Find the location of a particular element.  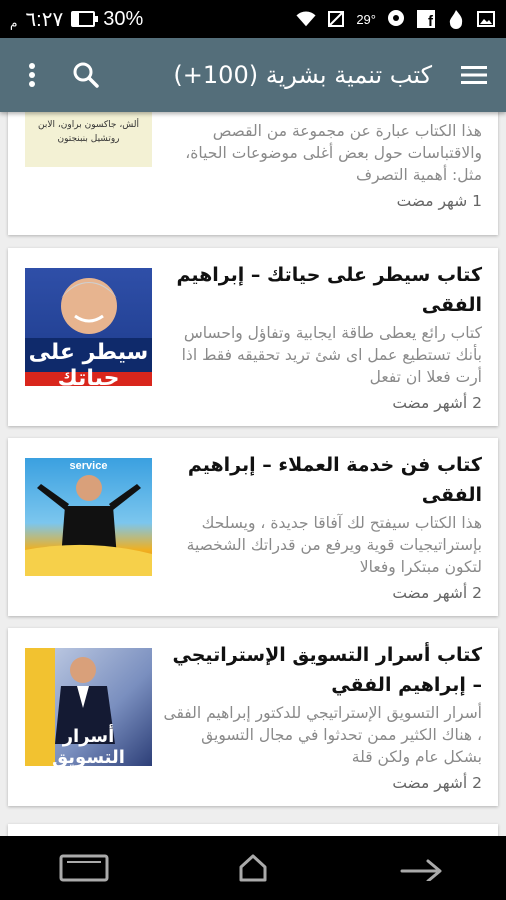

status-ampm: م is located at coordinates (14, 23).